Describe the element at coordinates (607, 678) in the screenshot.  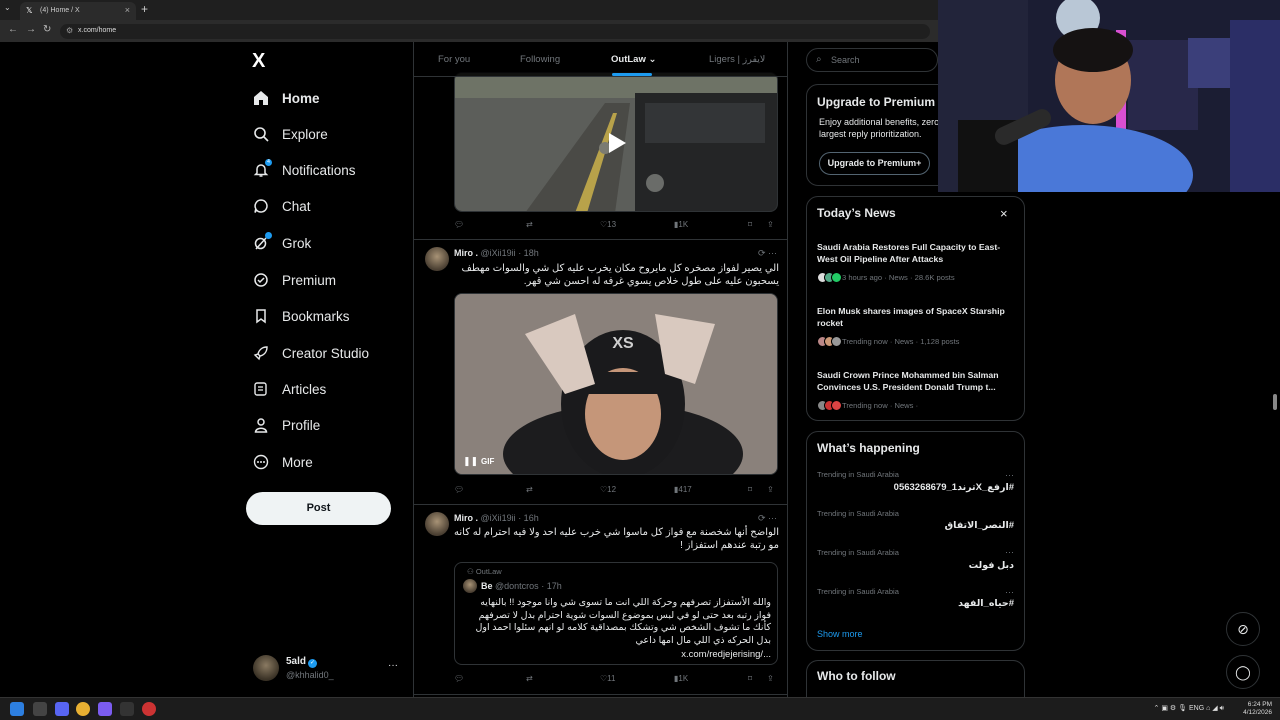
I see `like-icon: ♡ 11` at that location.